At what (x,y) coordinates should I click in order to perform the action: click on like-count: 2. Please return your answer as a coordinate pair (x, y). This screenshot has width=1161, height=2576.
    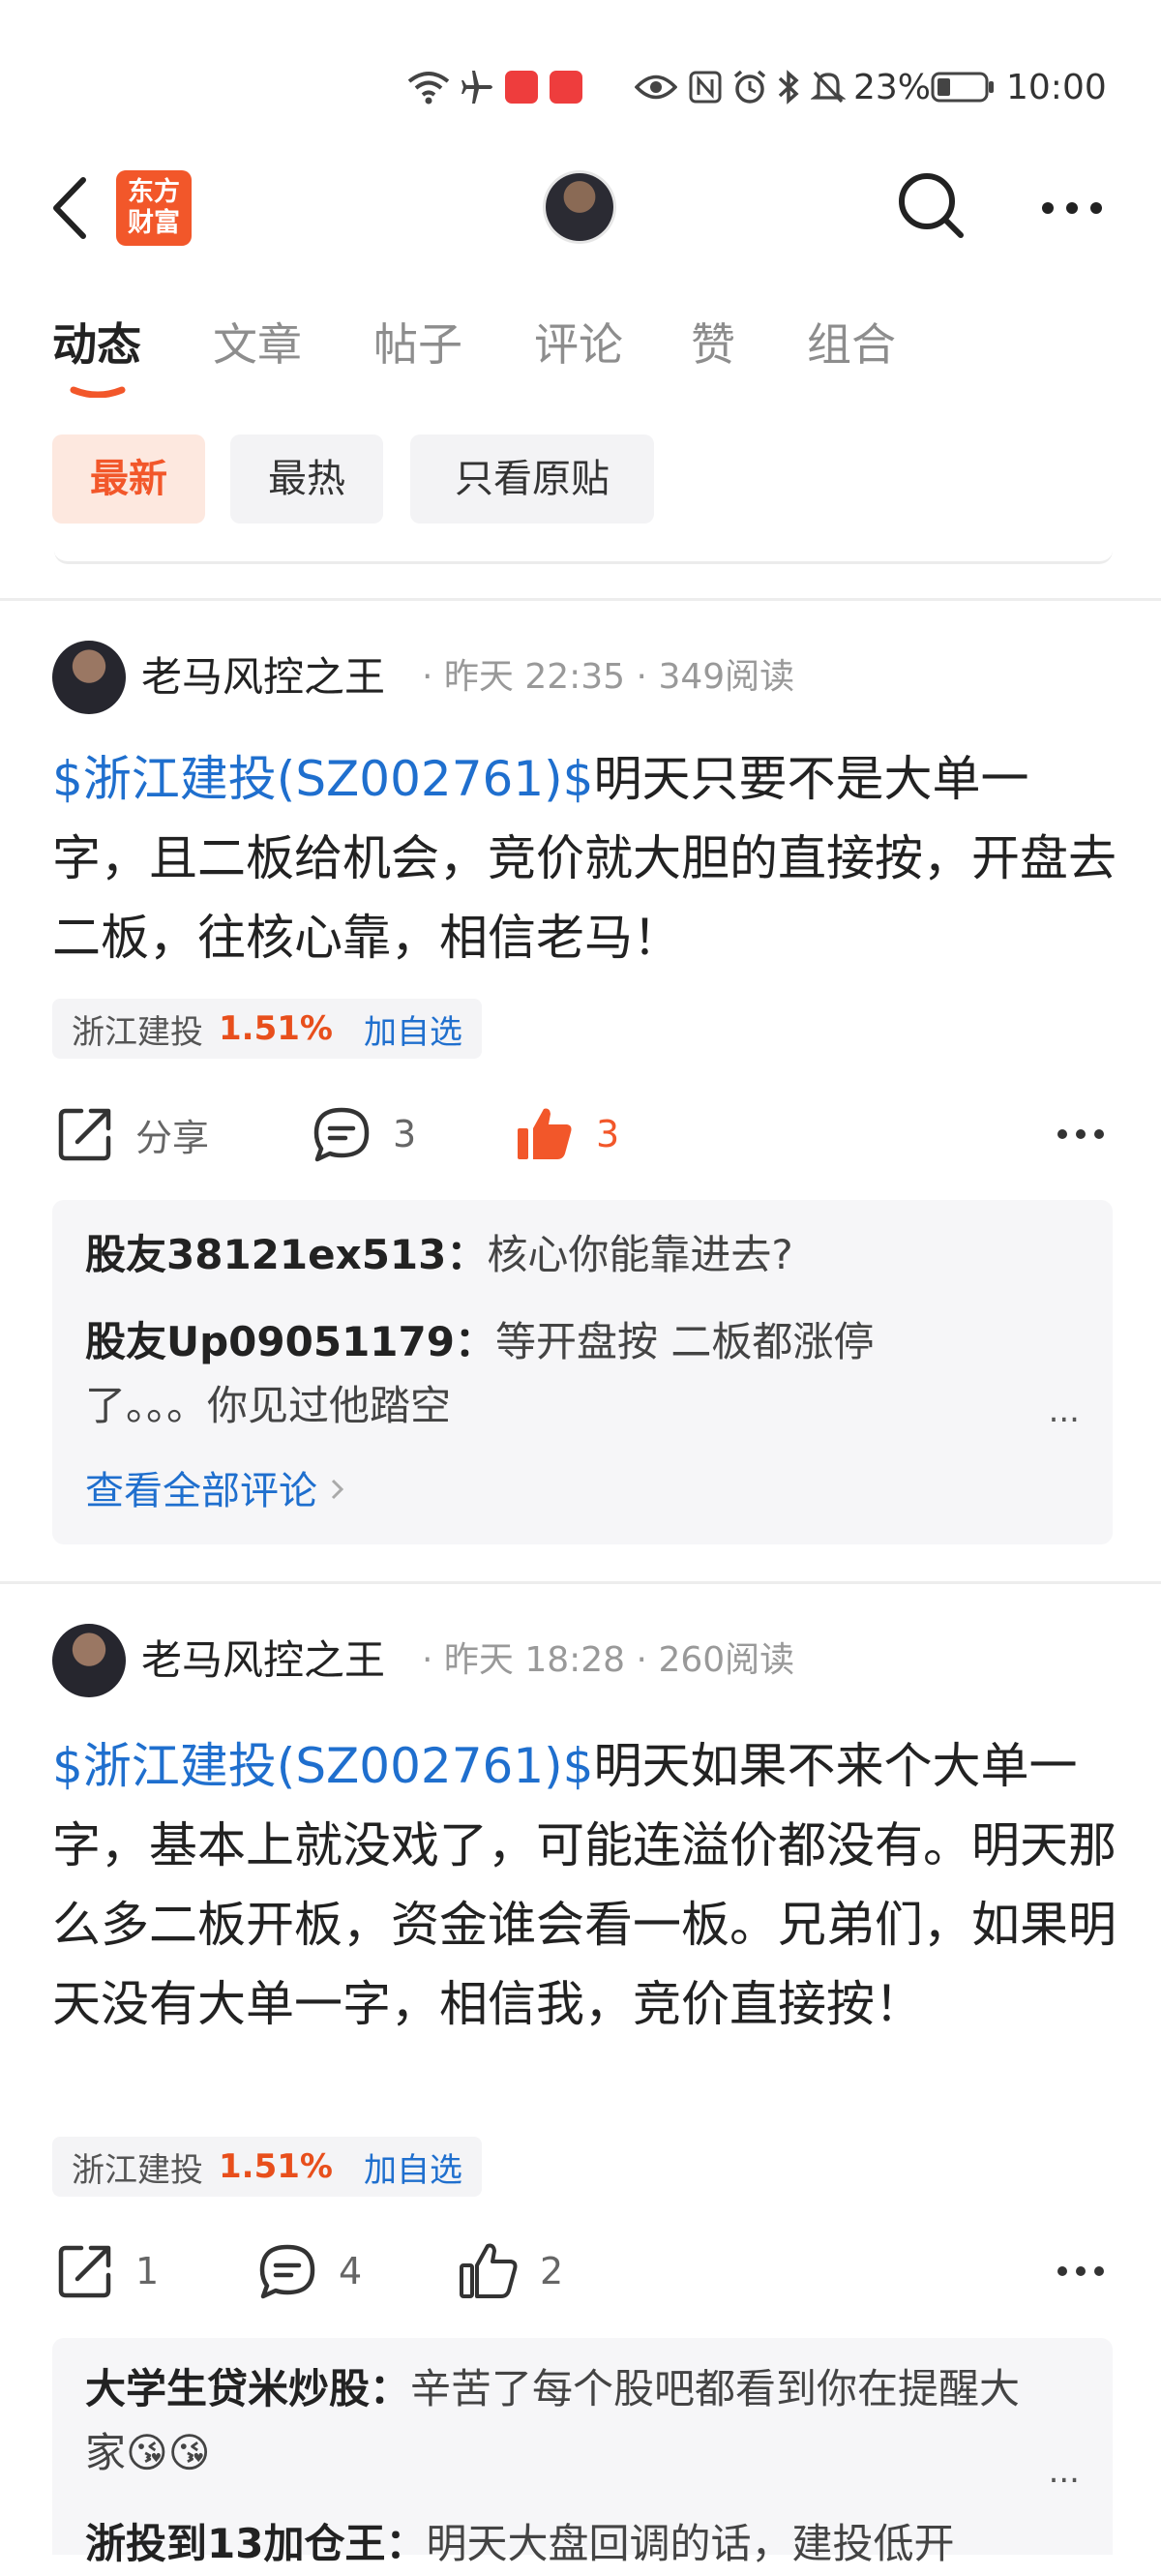
    Looking at the image, I should click on (552, 2271).